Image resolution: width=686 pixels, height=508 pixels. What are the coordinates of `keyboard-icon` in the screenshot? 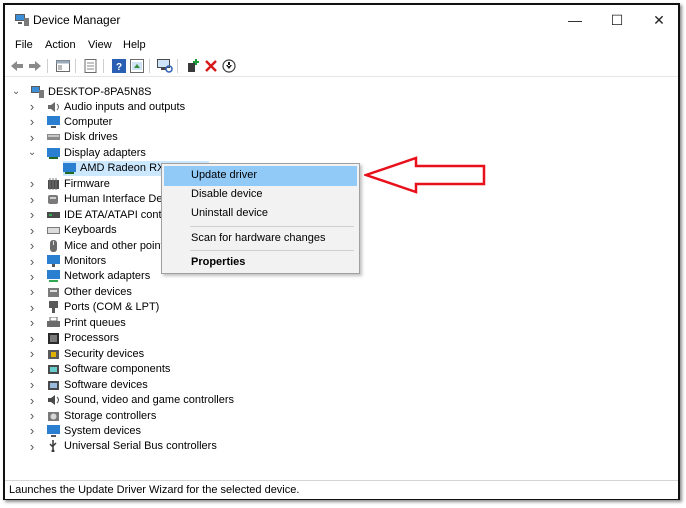 It's located at (53, 231).